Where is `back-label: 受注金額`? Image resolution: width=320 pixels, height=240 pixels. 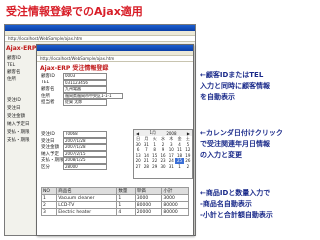 back-label: 受注金額 is located at coordinates (16, 116).